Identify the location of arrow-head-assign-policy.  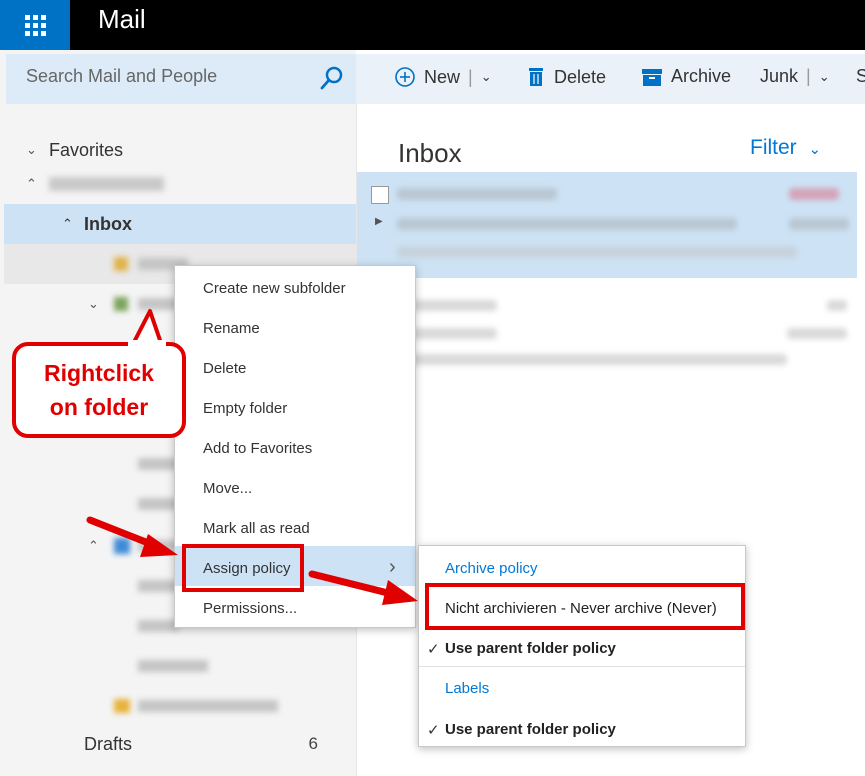
(159, 545).